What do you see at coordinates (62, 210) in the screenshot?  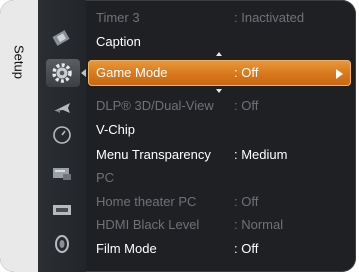 I see `input-icon` at bounding box center [62, 210].